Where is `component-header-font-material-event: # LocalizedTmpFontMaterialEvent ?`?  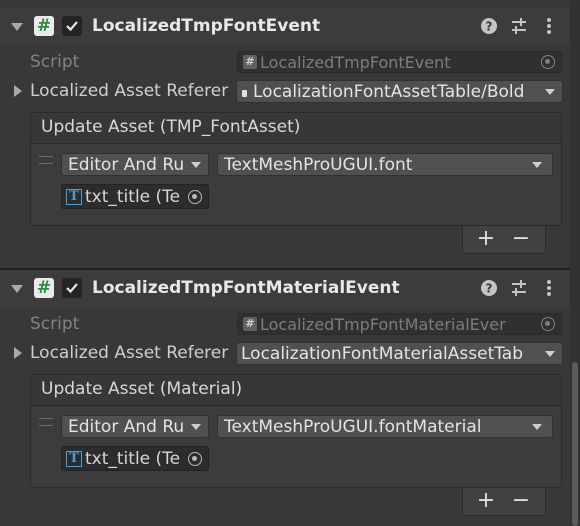 component-header-font-material-event: # LocalizedTmpFontMaterialEvent ? is located at coordinates (285, 289).